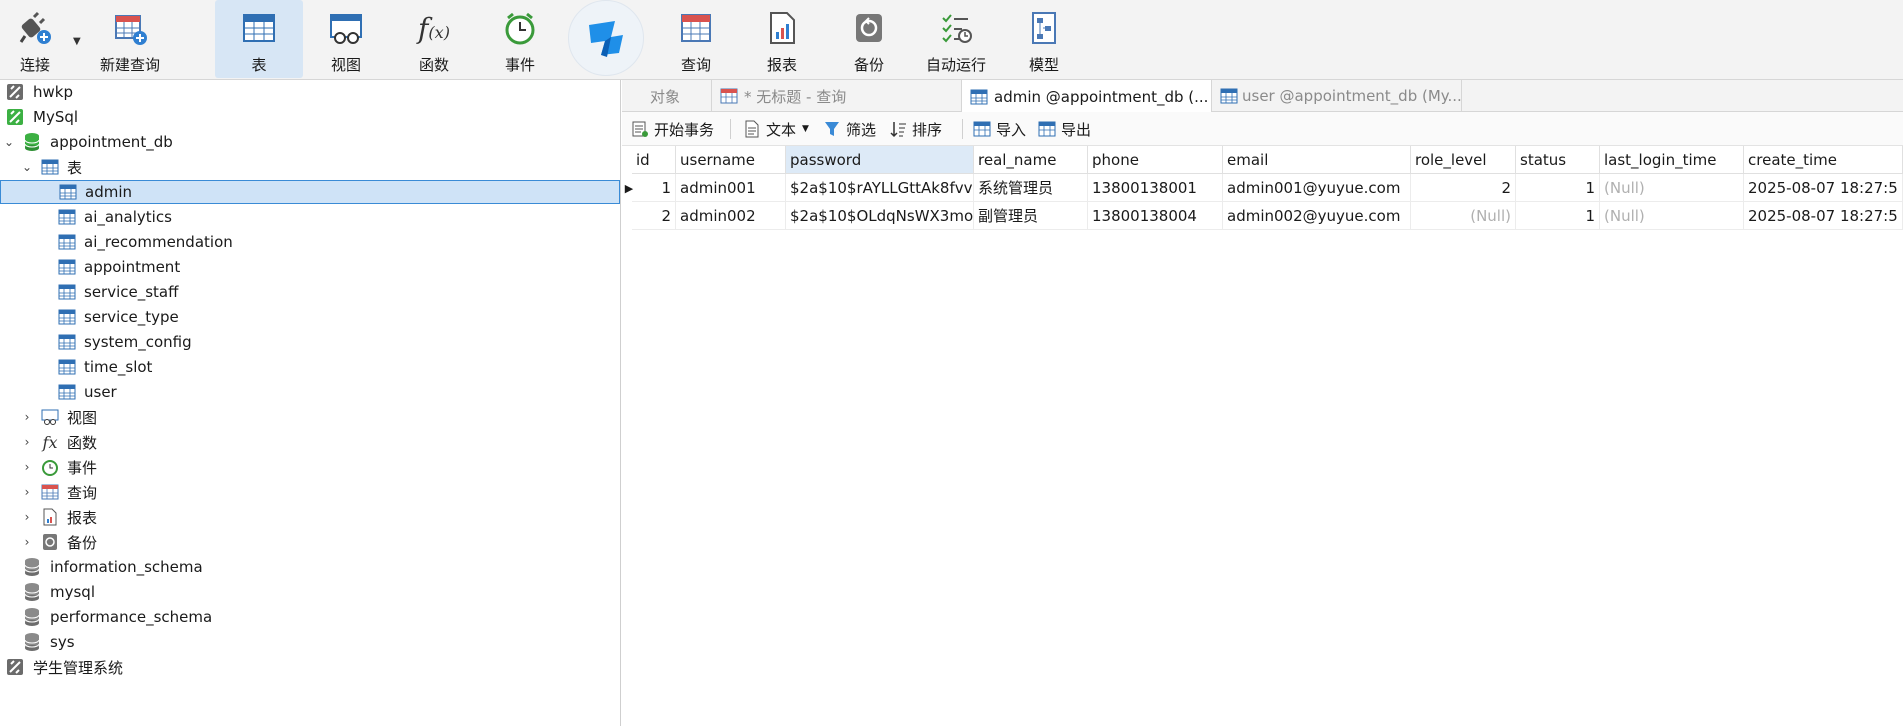 This screenshot has height=726, width=1903. I want to click on report-button: 报表, so click(782, 39).